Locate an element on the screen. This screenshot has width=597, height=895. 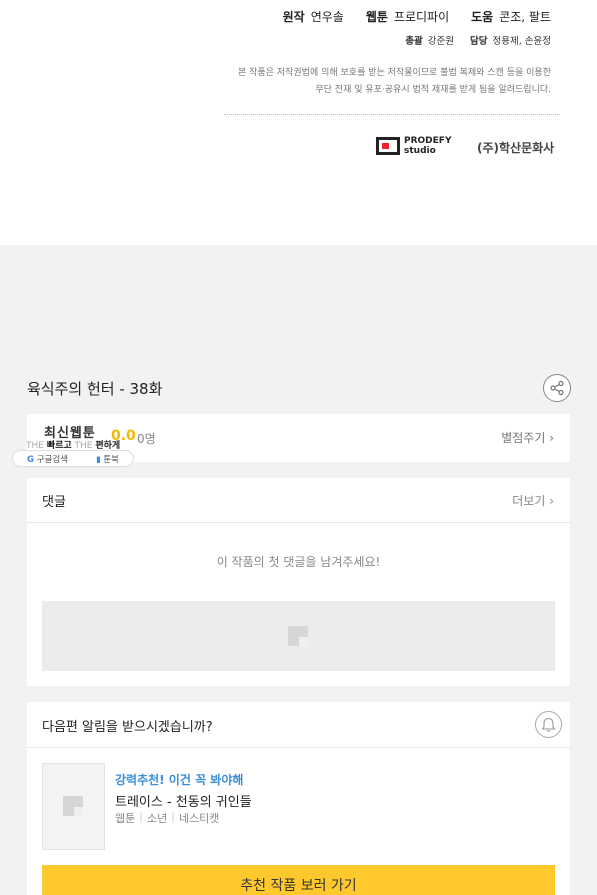
episode-title: 육식주의 헌터 - 38화 is located at coordinates (95, 389).